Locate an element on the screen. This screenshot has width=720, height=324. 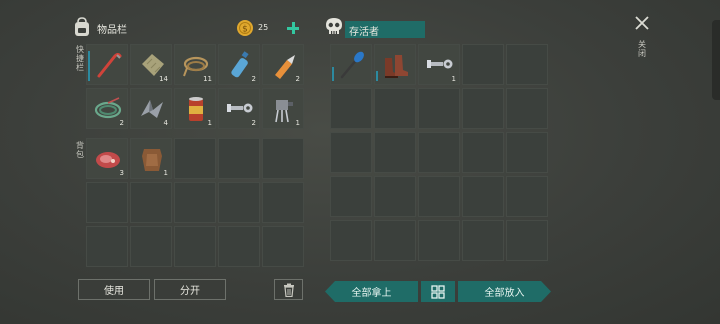
hotbar-slot: 14 is located at coordinates (151, 64).